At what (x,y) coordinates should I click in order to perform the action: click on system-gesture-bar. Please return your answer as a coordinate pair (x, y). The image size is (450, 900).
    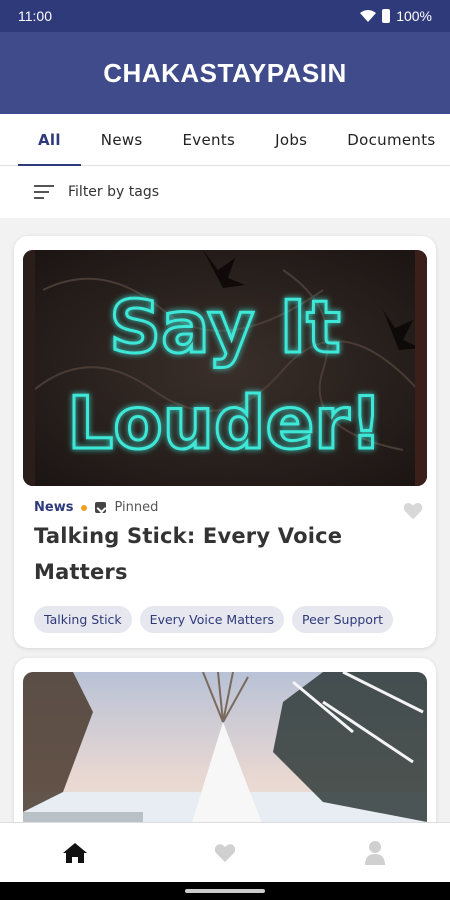
    Looking at the image, I should click on (225, 891).